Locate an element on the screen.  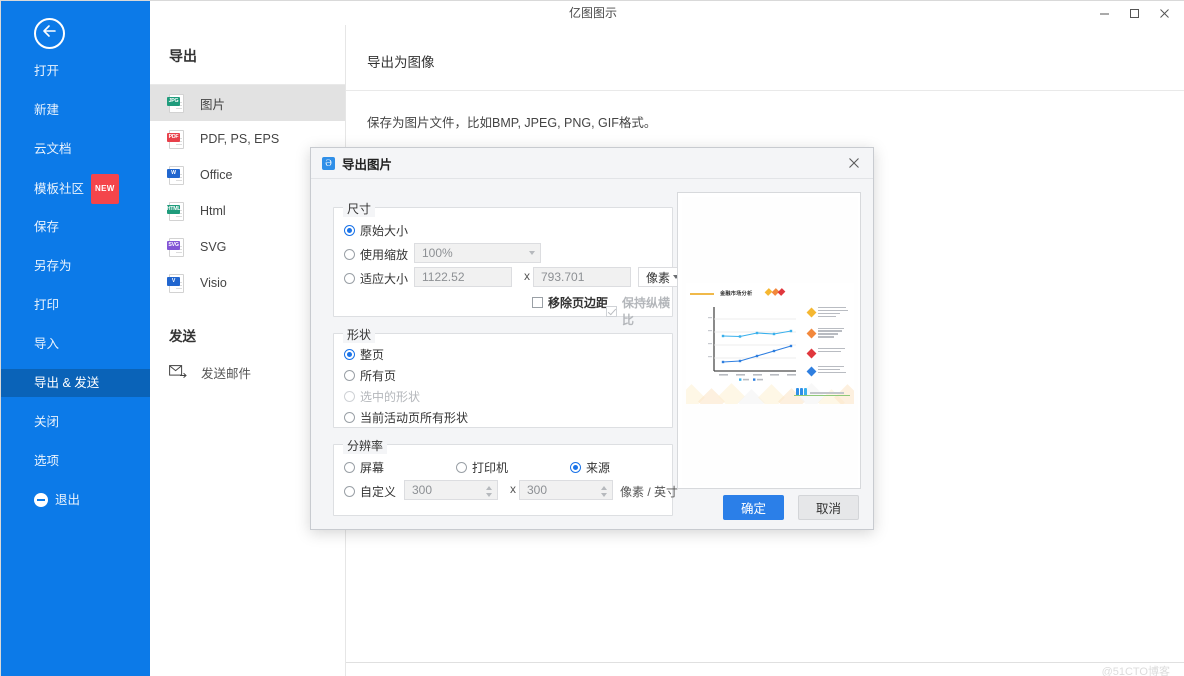
visio-file-icon: V is located at coordinates (176, 283).